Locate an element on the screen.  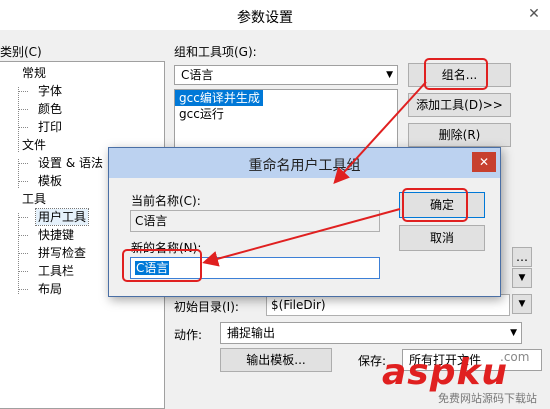
arrow-to-dialog is located at coordinates (380, 132).